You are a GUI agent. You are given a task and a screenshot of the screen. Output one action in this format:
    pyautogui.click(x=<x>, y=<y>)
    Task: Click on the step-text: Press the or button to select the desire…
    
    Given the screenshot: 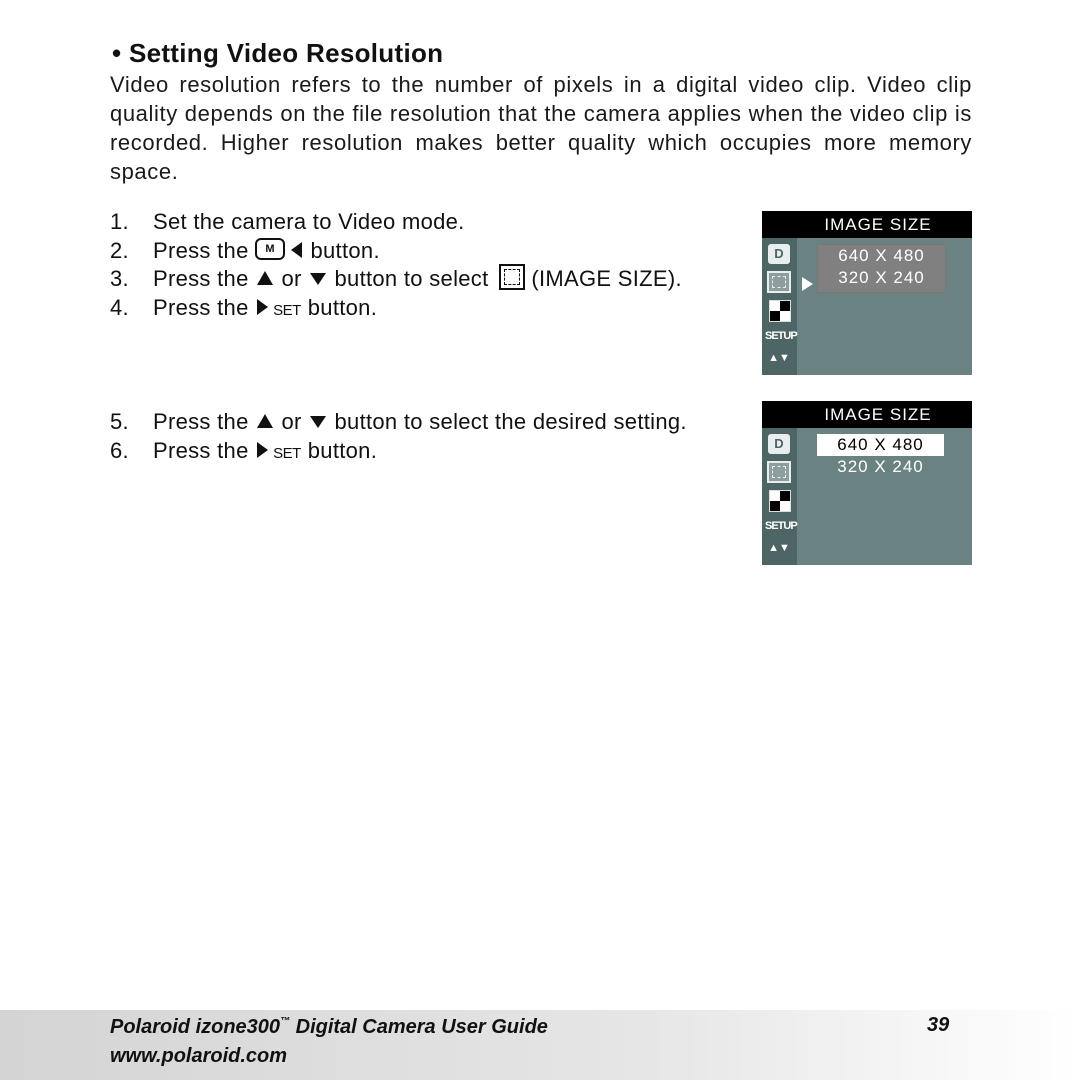 What is the action you would take?
    pyautogui.click(x=420, y=421)
    